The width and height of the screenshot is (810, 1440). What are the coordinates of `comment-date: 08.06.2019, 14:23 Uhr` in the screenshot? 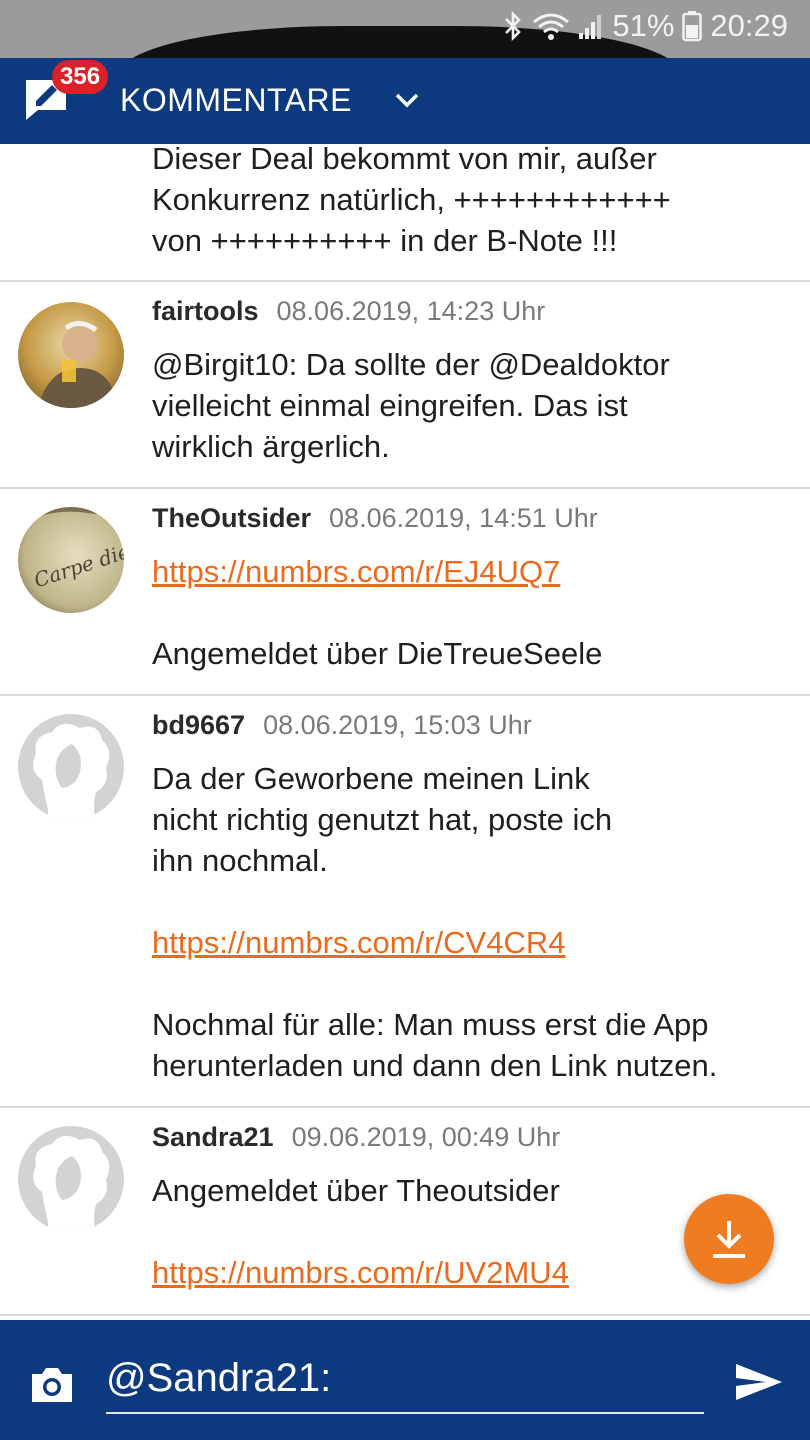 It's located at (411, 311).